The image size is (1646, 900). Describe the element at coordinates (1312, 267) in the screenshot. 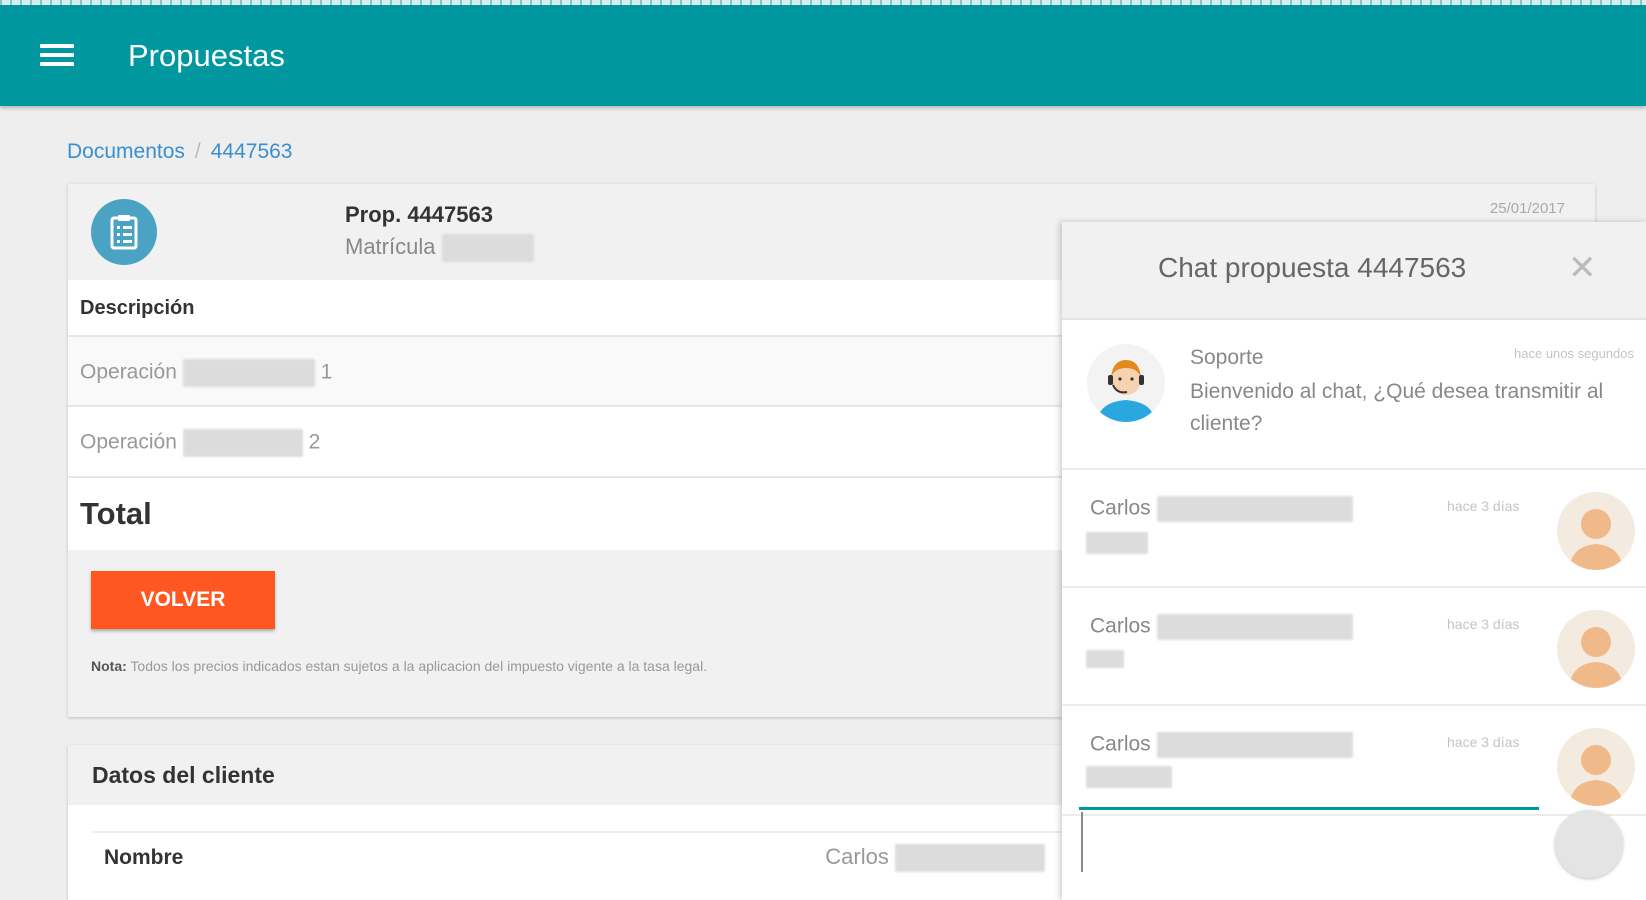

I see `chat-title: Chat propuesta 4447563` at that location.